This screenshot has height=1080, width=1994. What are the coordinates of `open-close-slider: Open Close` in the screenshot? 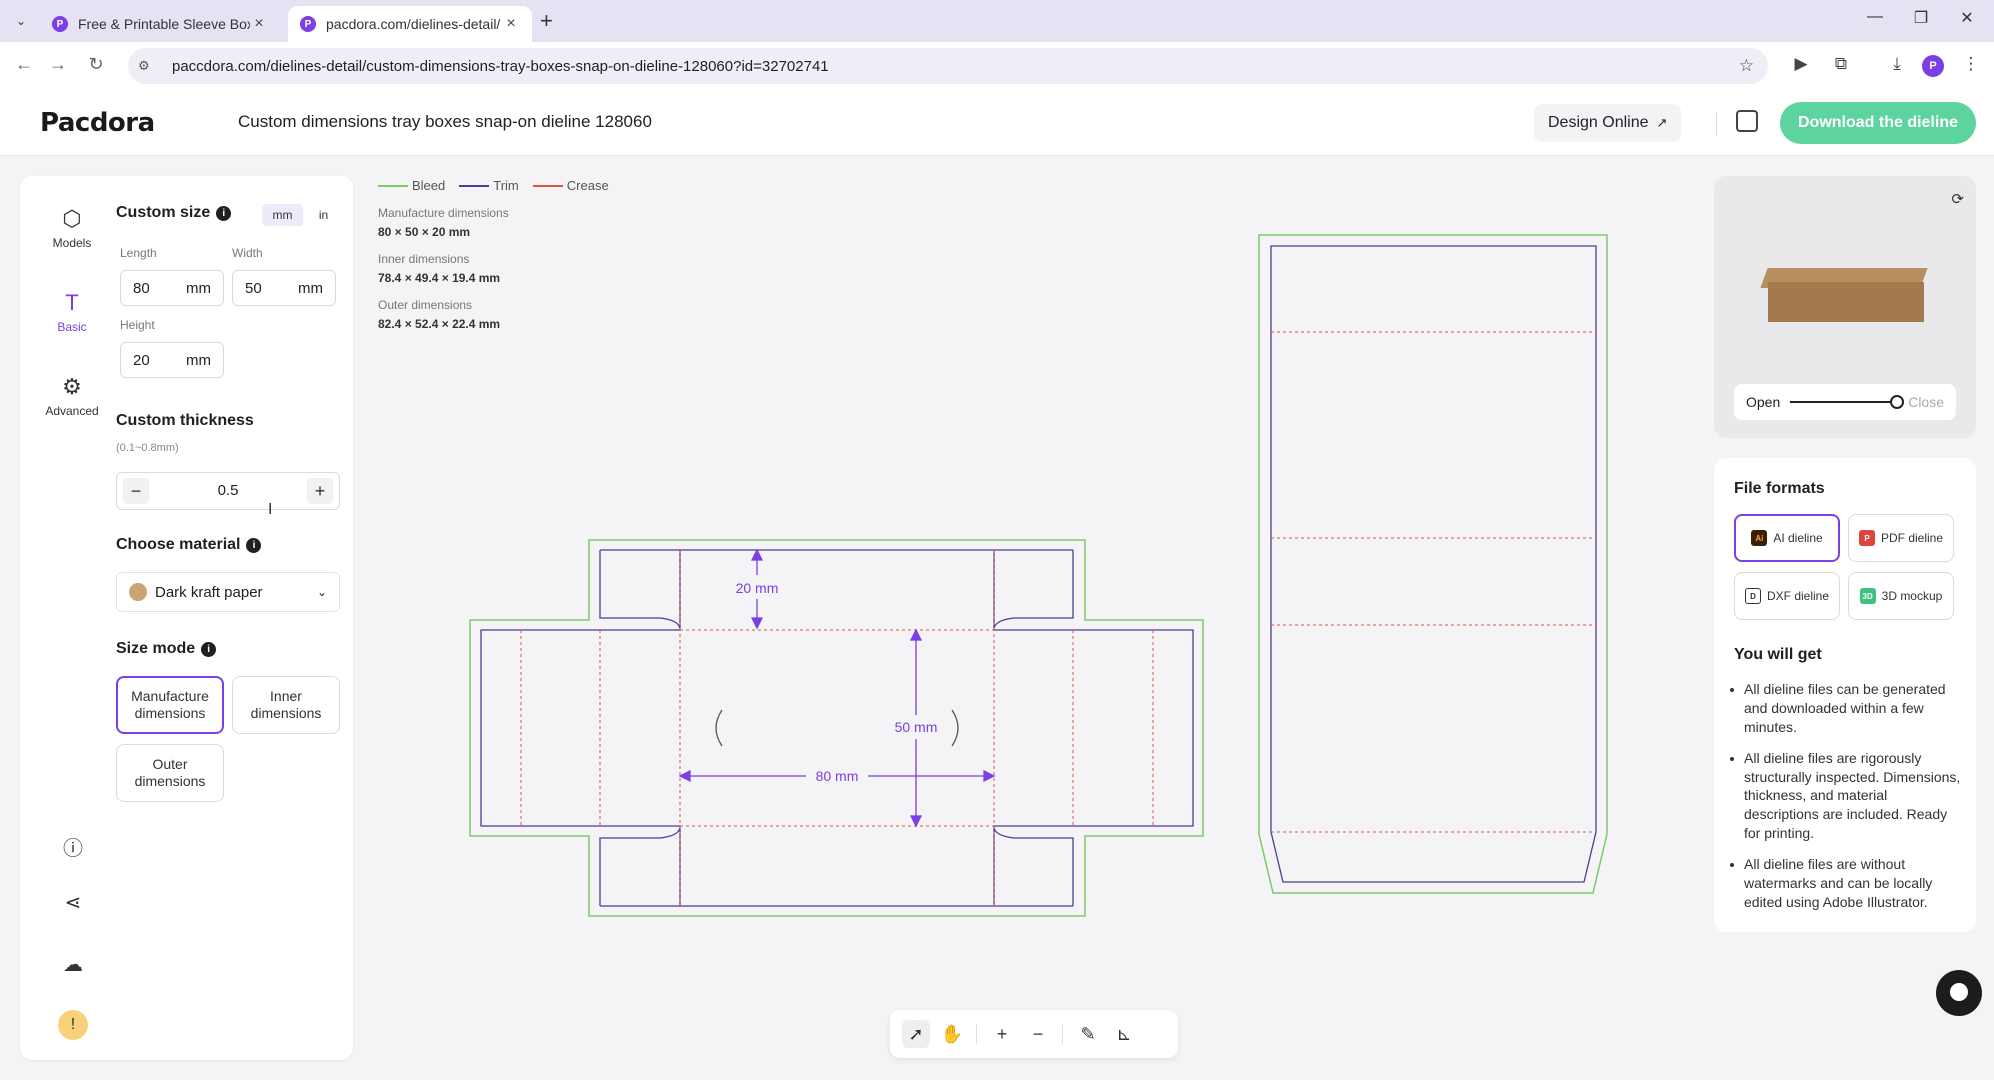 It's located at (1845, 402).